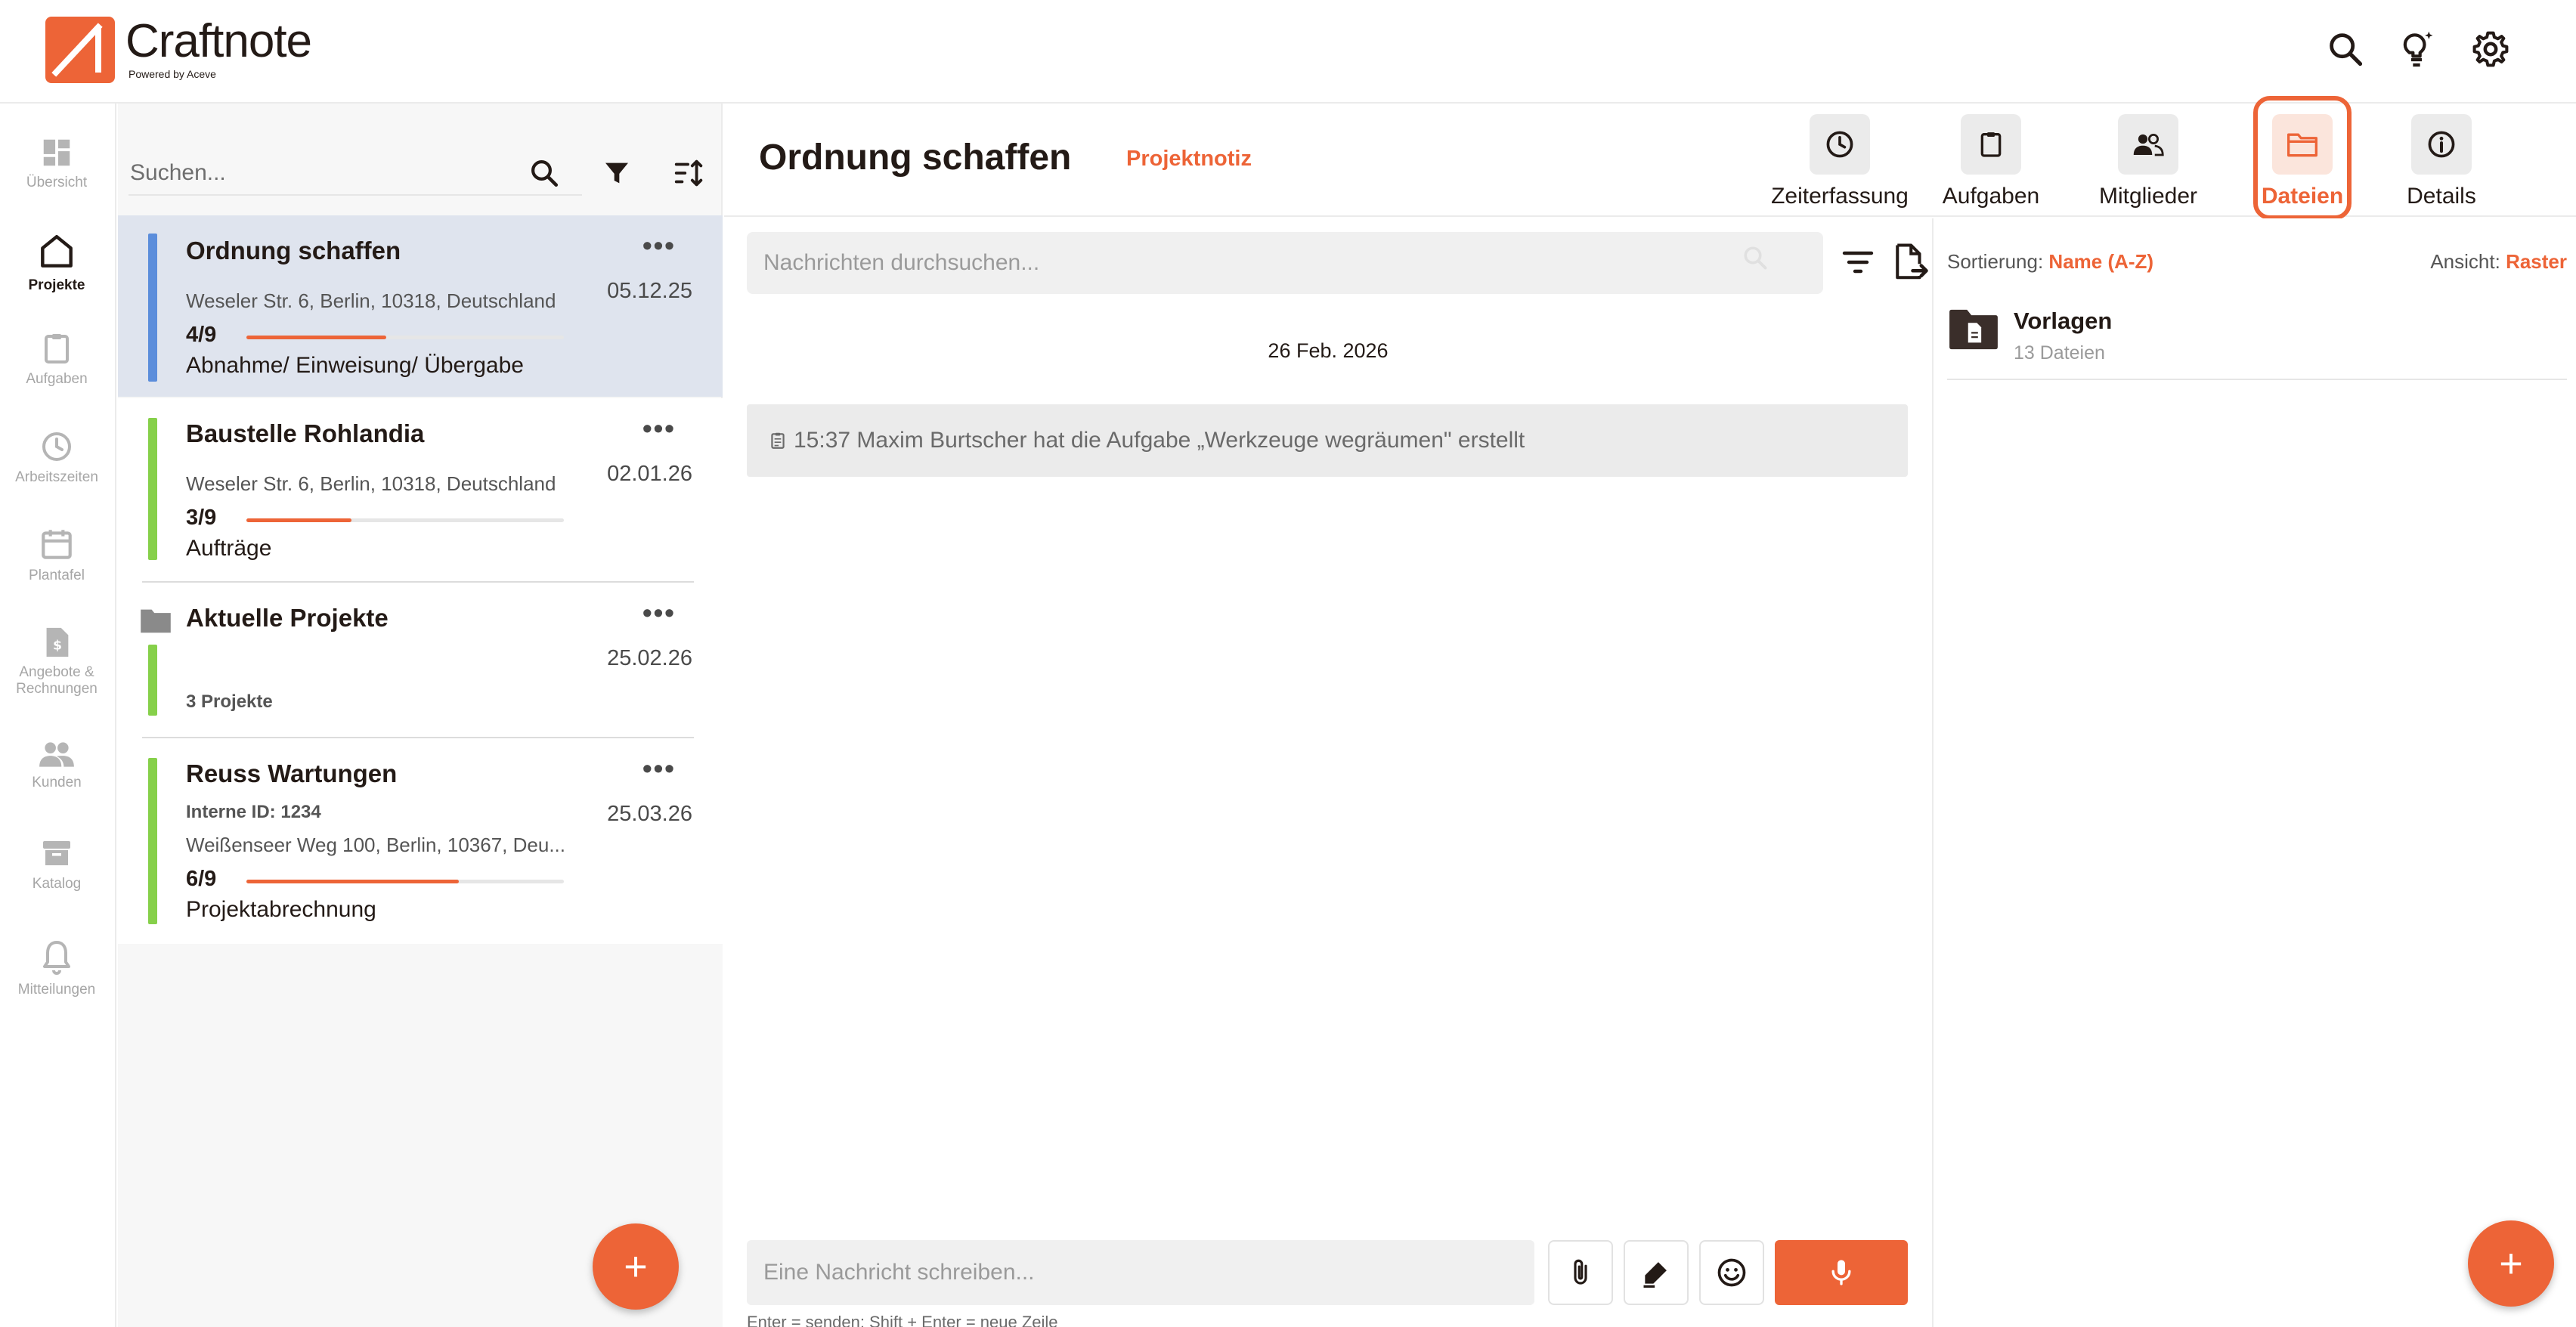 The width and height of the screenshot is (2576, 1327). Describe the element at coordinates (2441, 161) in the screenshot. I see `tab-details: Details` at that location.